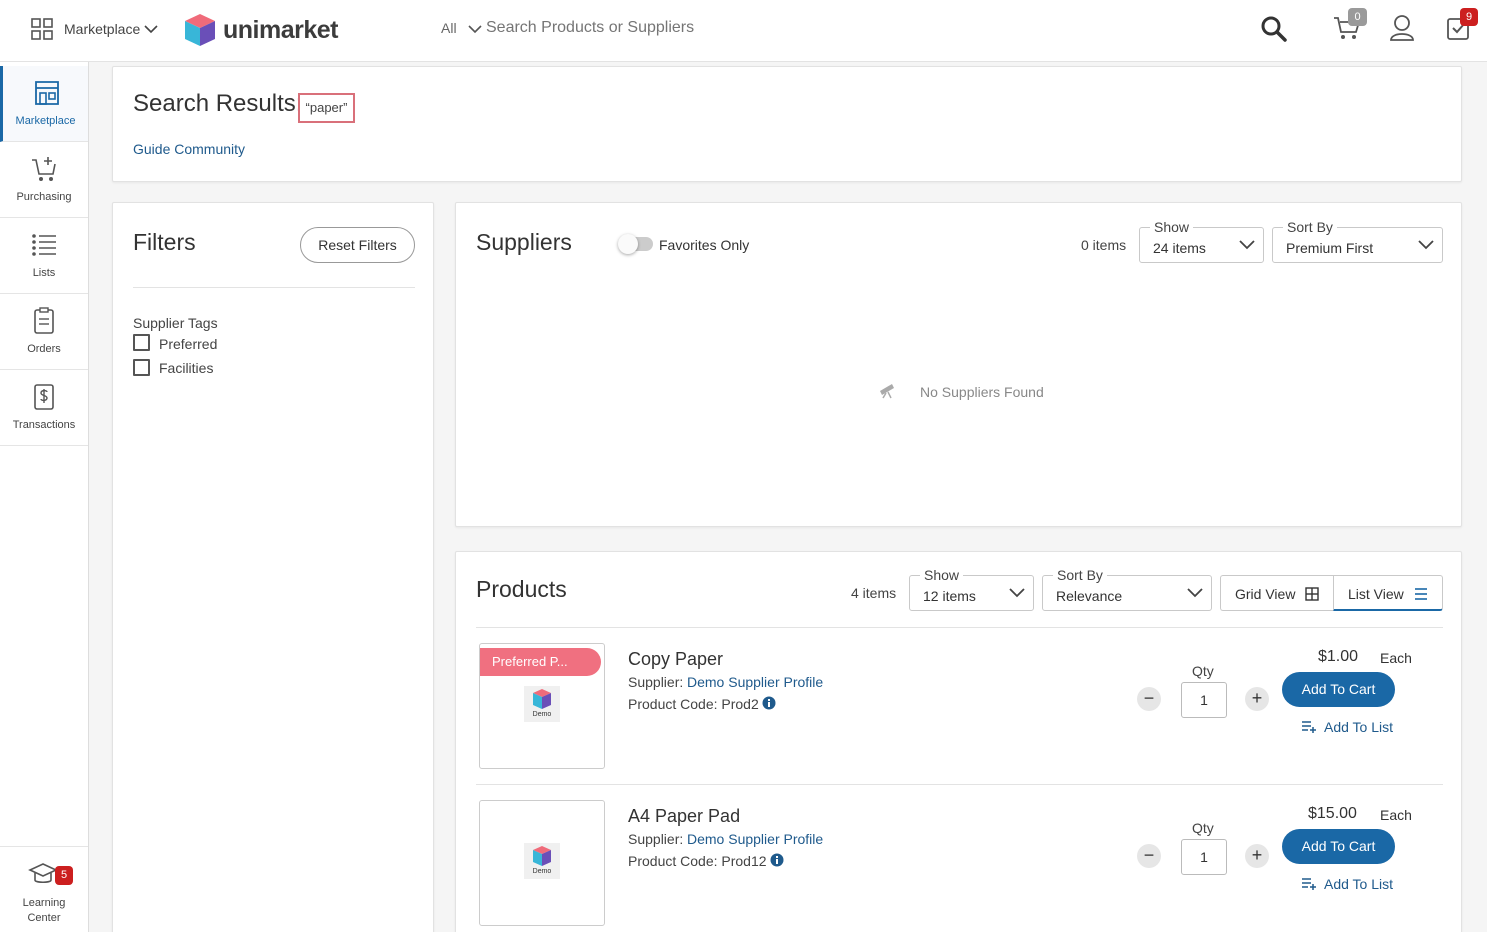 The width and height of the screenshot is (1487, 932). Describe the element at coordinates (1274, 29) in the screenshot. I see `search-icon` at that location.